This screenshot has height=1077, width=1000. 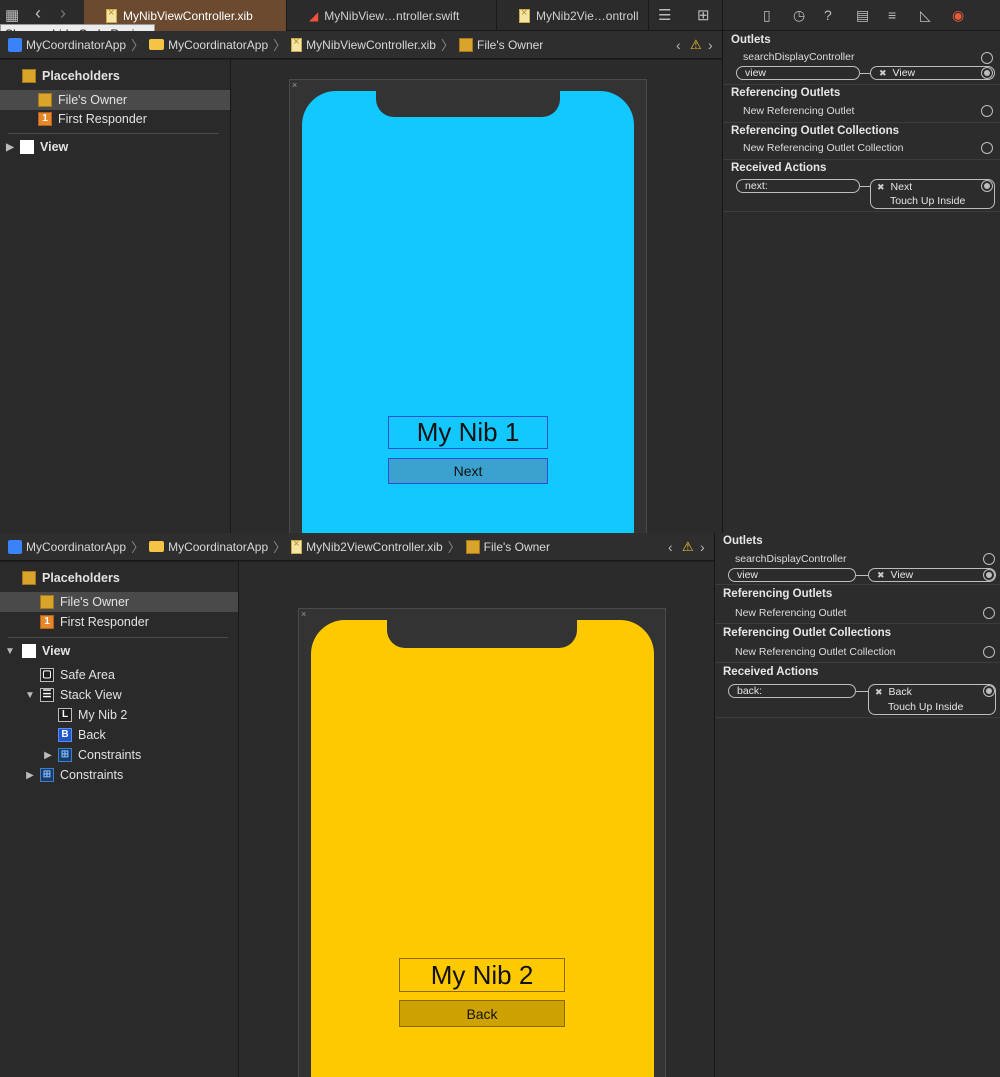 I want to click on safe-area-icon: ▢, so click(x=47, y=675).